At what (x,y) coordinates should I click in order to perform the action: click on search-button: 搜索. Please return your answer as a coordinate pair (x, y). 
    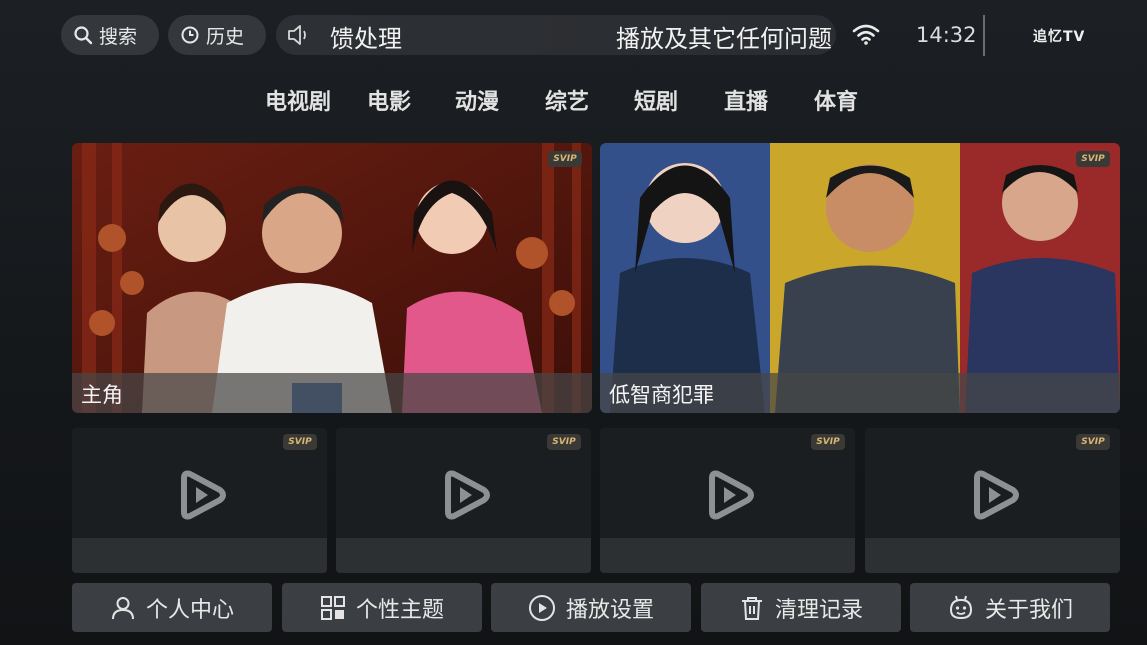
    Looking at the image, I should click on (110, 35).